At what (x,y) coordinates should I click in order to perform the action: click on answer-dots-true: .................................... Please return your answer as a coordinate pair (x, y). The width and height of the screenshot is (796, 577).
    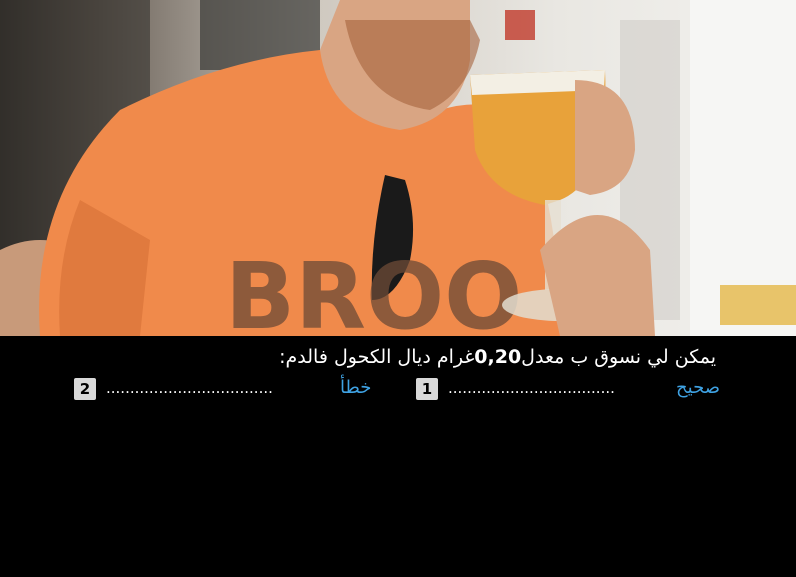
    Looking at the image, I should click on (531, 388).